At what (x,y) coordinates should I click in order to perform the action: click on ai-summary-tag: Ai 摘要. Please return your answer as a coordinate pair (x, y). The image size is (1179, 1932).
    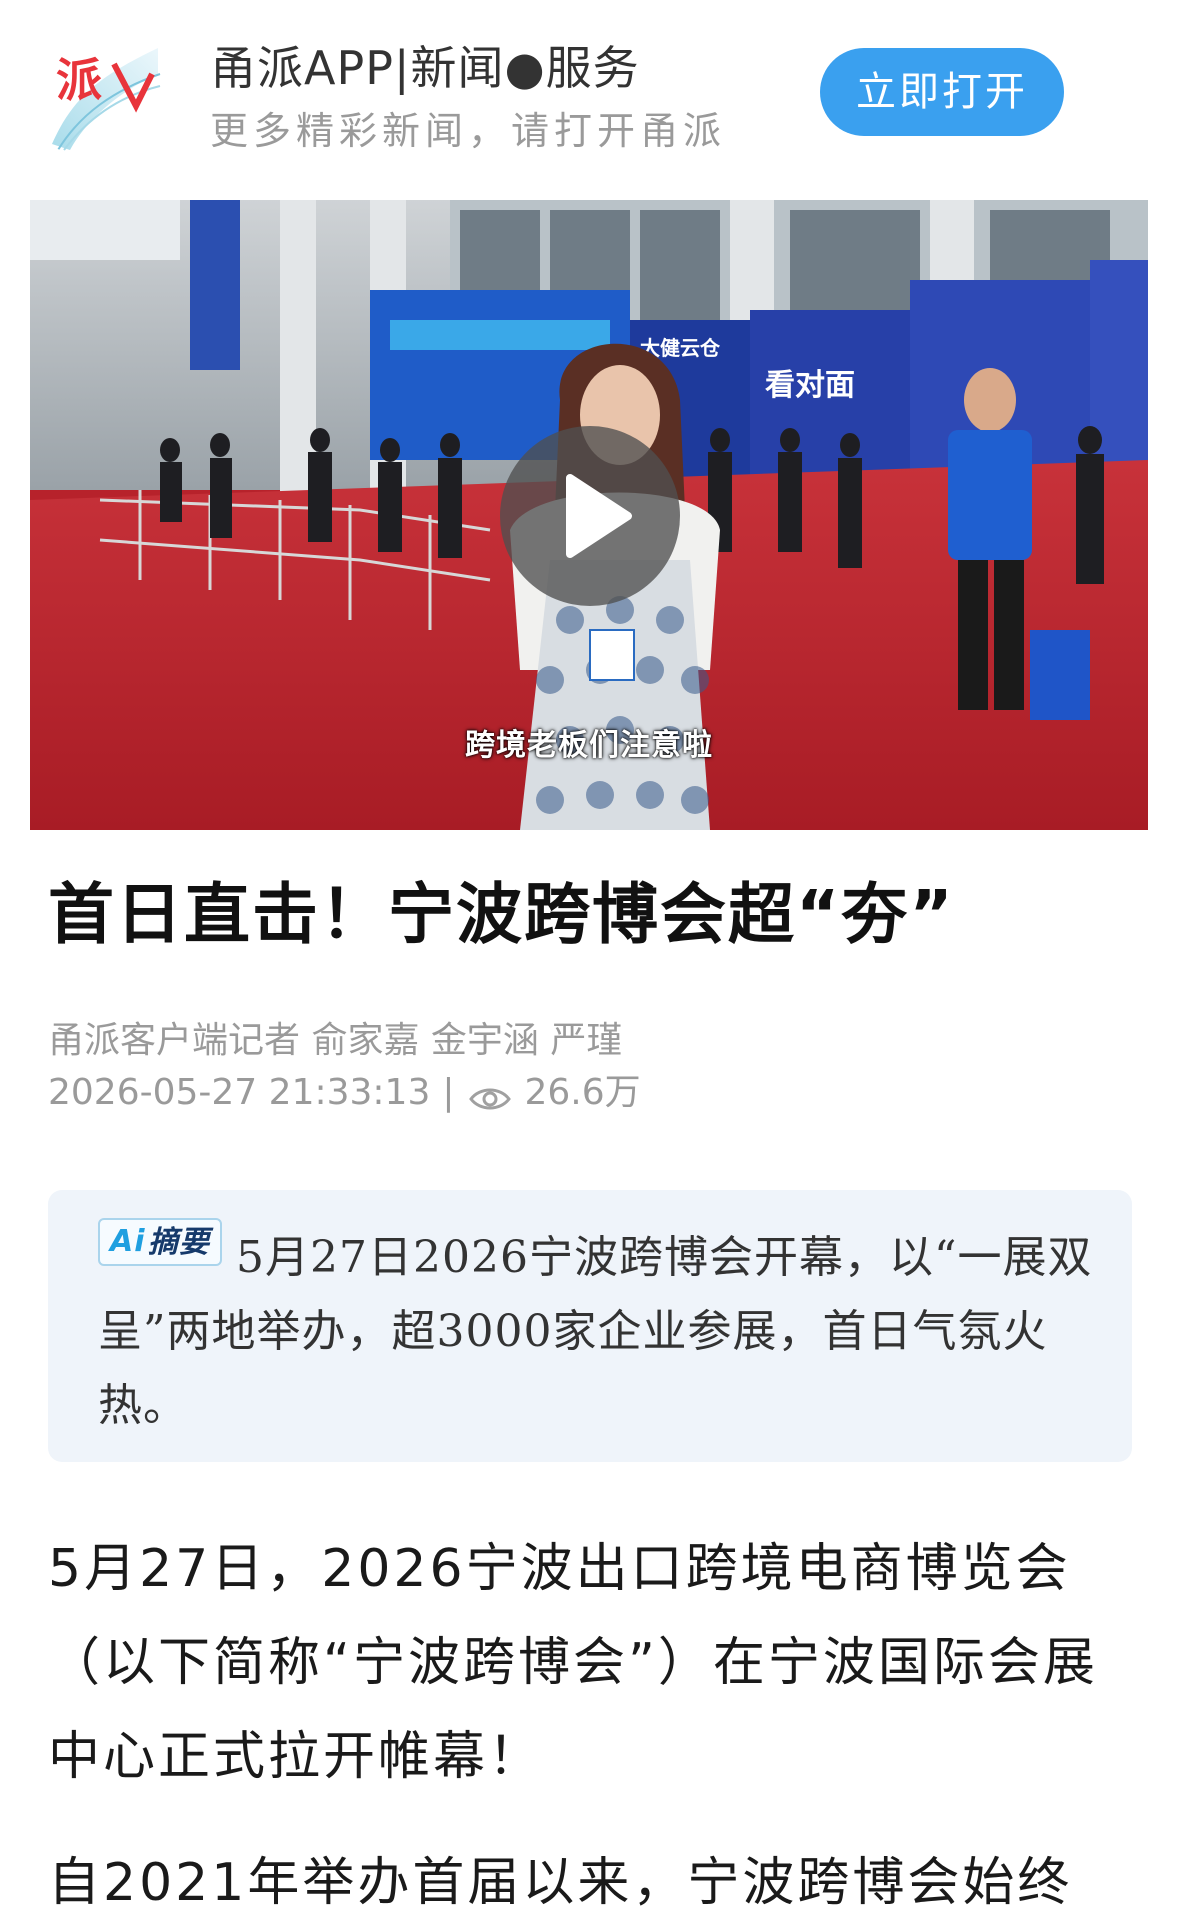
    Looking at the image, I should click on (160, 1242).